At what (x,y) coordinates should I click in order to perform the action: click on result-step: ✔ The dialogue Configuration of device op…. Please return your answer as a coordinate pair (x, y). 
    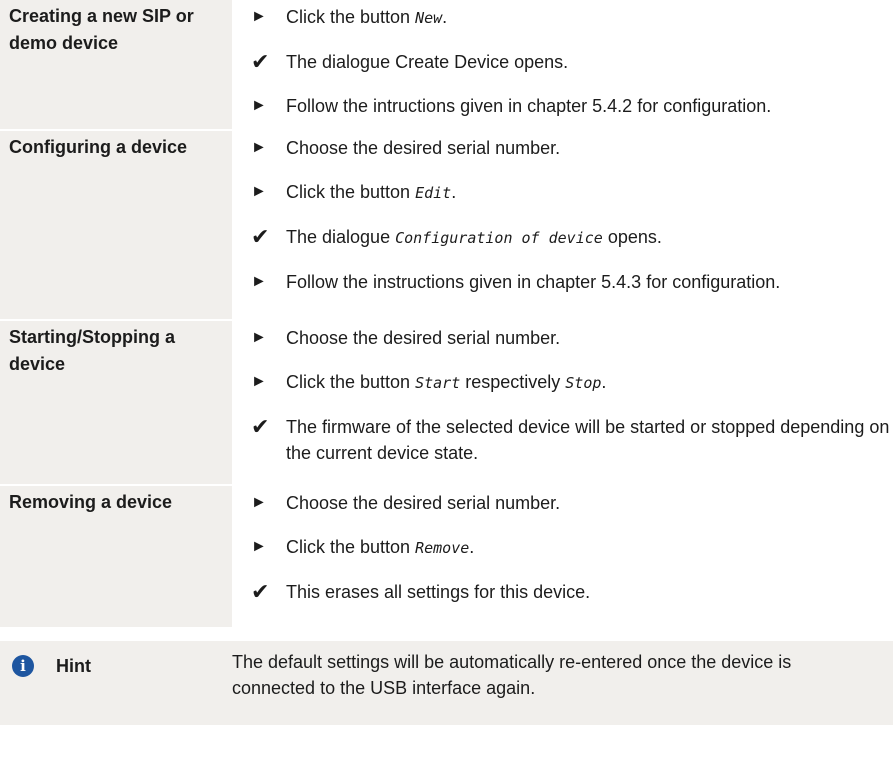
    Looking at the image, I should click on (570, 237).